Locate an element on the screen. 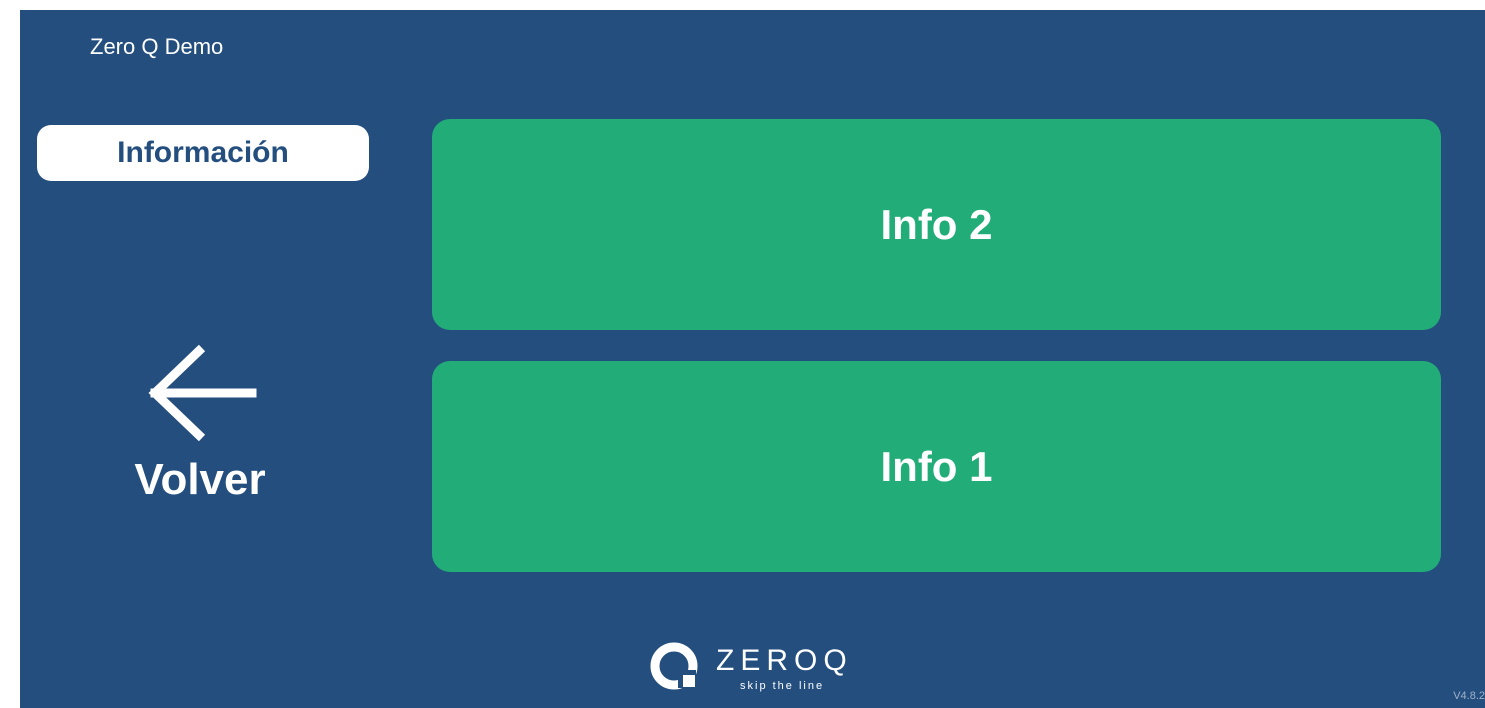 The image size is (1485, 708). arrow-left-icon is located at coordinates (202, 393).